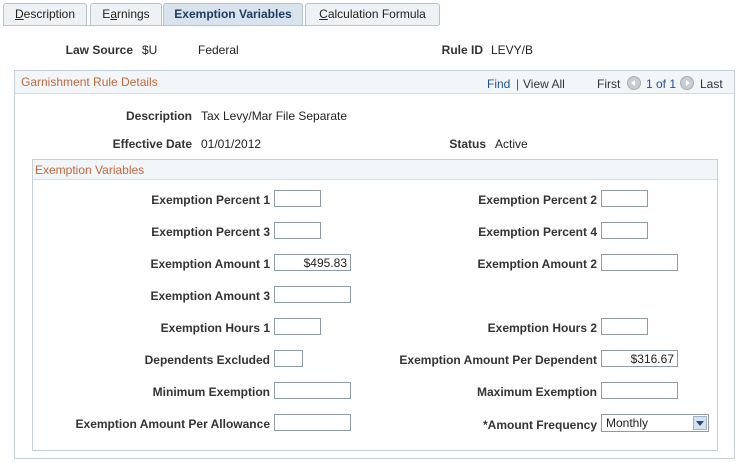 The height and width of the screenshot is (462, 737). Describe the element at coordinates (462, 50) in the screenshot. I see `rule-id-label: Rule ID` at that location.